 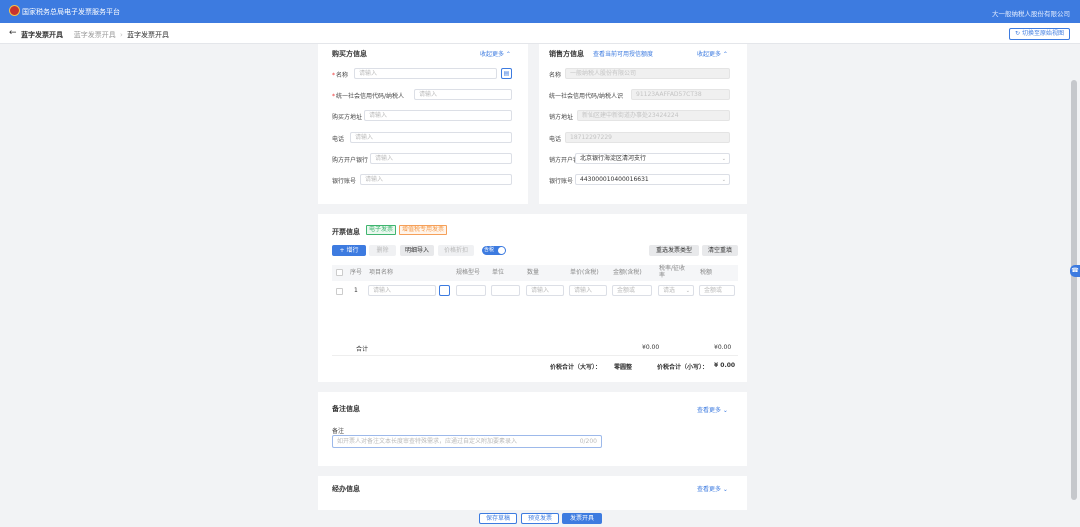 I want to click on col-name: 项目名称, so click(x=381, y=272).